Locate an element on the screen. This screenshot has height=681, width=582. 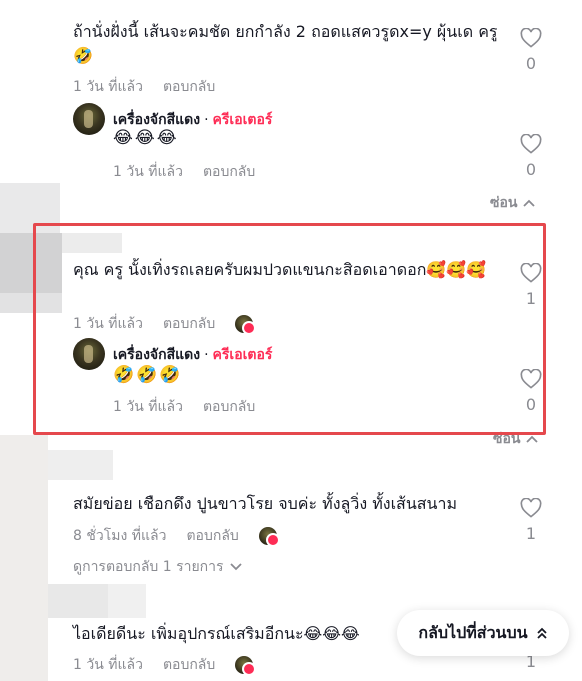
comment-item: ไอเดียดีนะ เพิ่มอุปกรณ์เสริมอีกนะ😂😂😂 is located at coordinates (238, 634).